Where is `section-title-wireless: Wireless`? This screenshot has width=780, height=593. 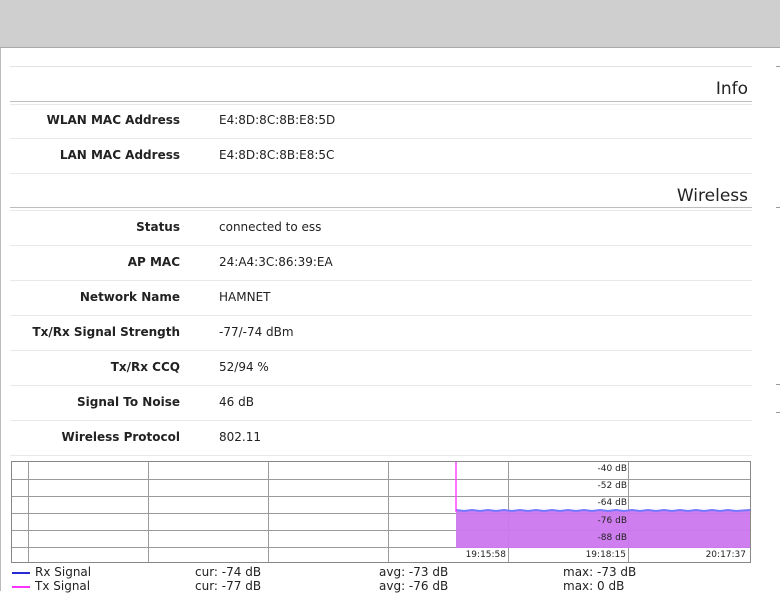
section-title-wireless: Wireless is located at coordinates (712, 196).